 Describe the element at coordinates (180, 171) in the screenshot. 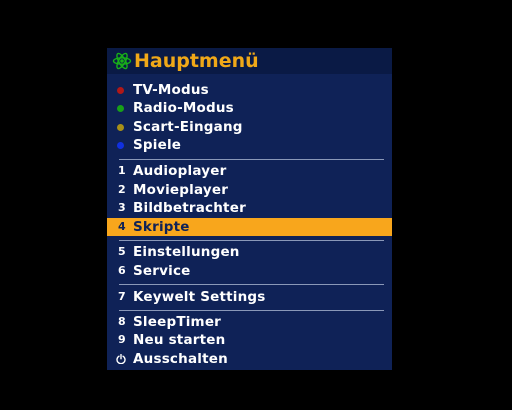

I see `menu-item-label: Audioplayer` at that location.